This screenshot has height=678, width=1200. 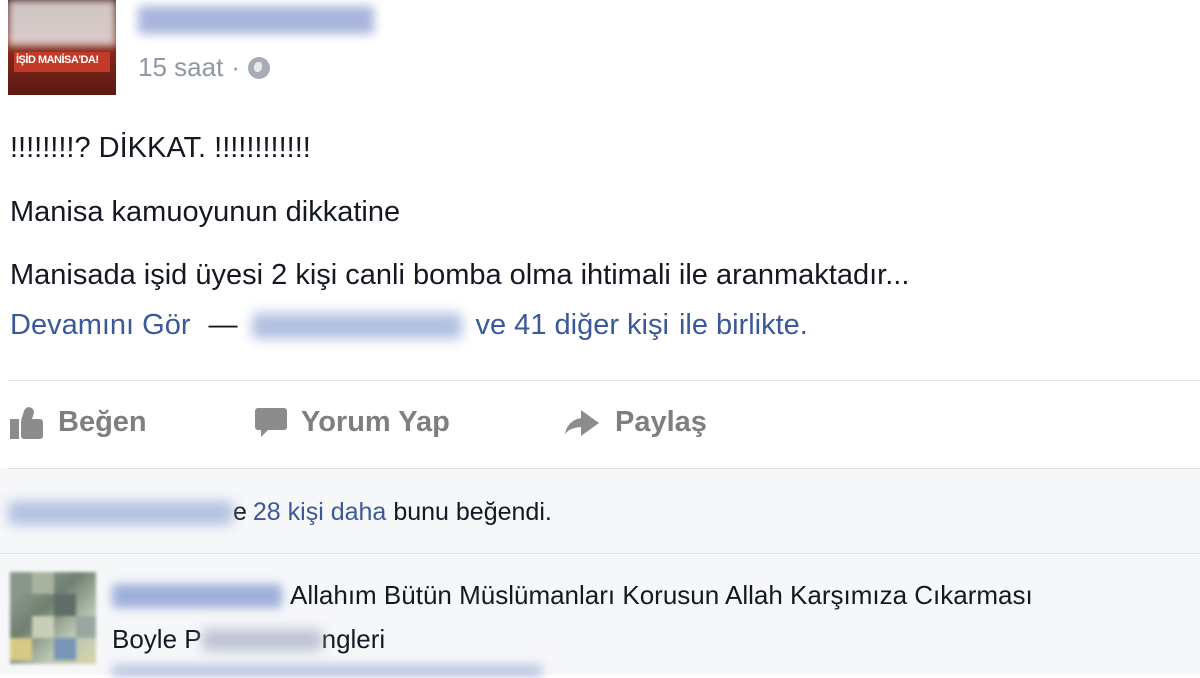 I want to click on comment-button: Yorum Yap, so click(x=352, y=422).